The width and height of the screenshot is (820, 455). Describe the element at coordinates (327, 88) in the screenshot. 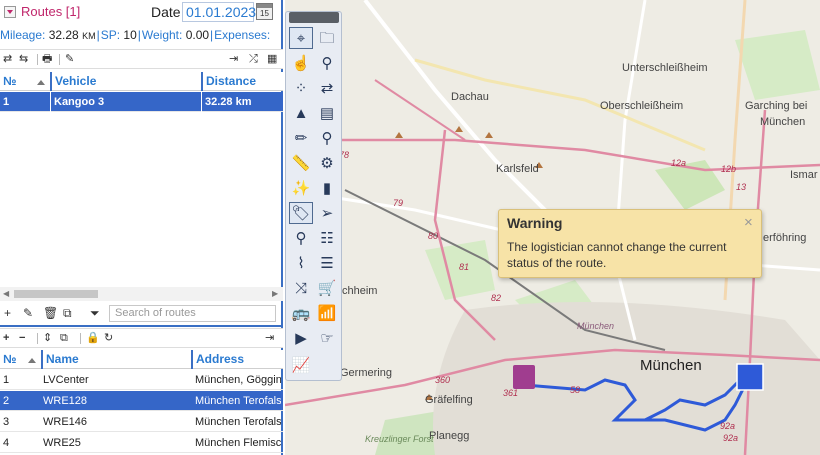

I see `swap-arrows-icon: ⇄` at that location.